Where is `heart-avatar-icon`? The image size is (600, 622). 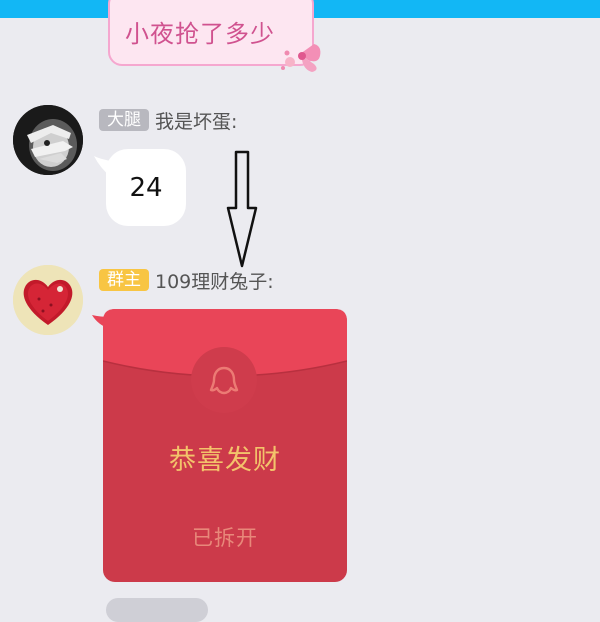 heart-avatar-icon is located at coordinates (48, 300).